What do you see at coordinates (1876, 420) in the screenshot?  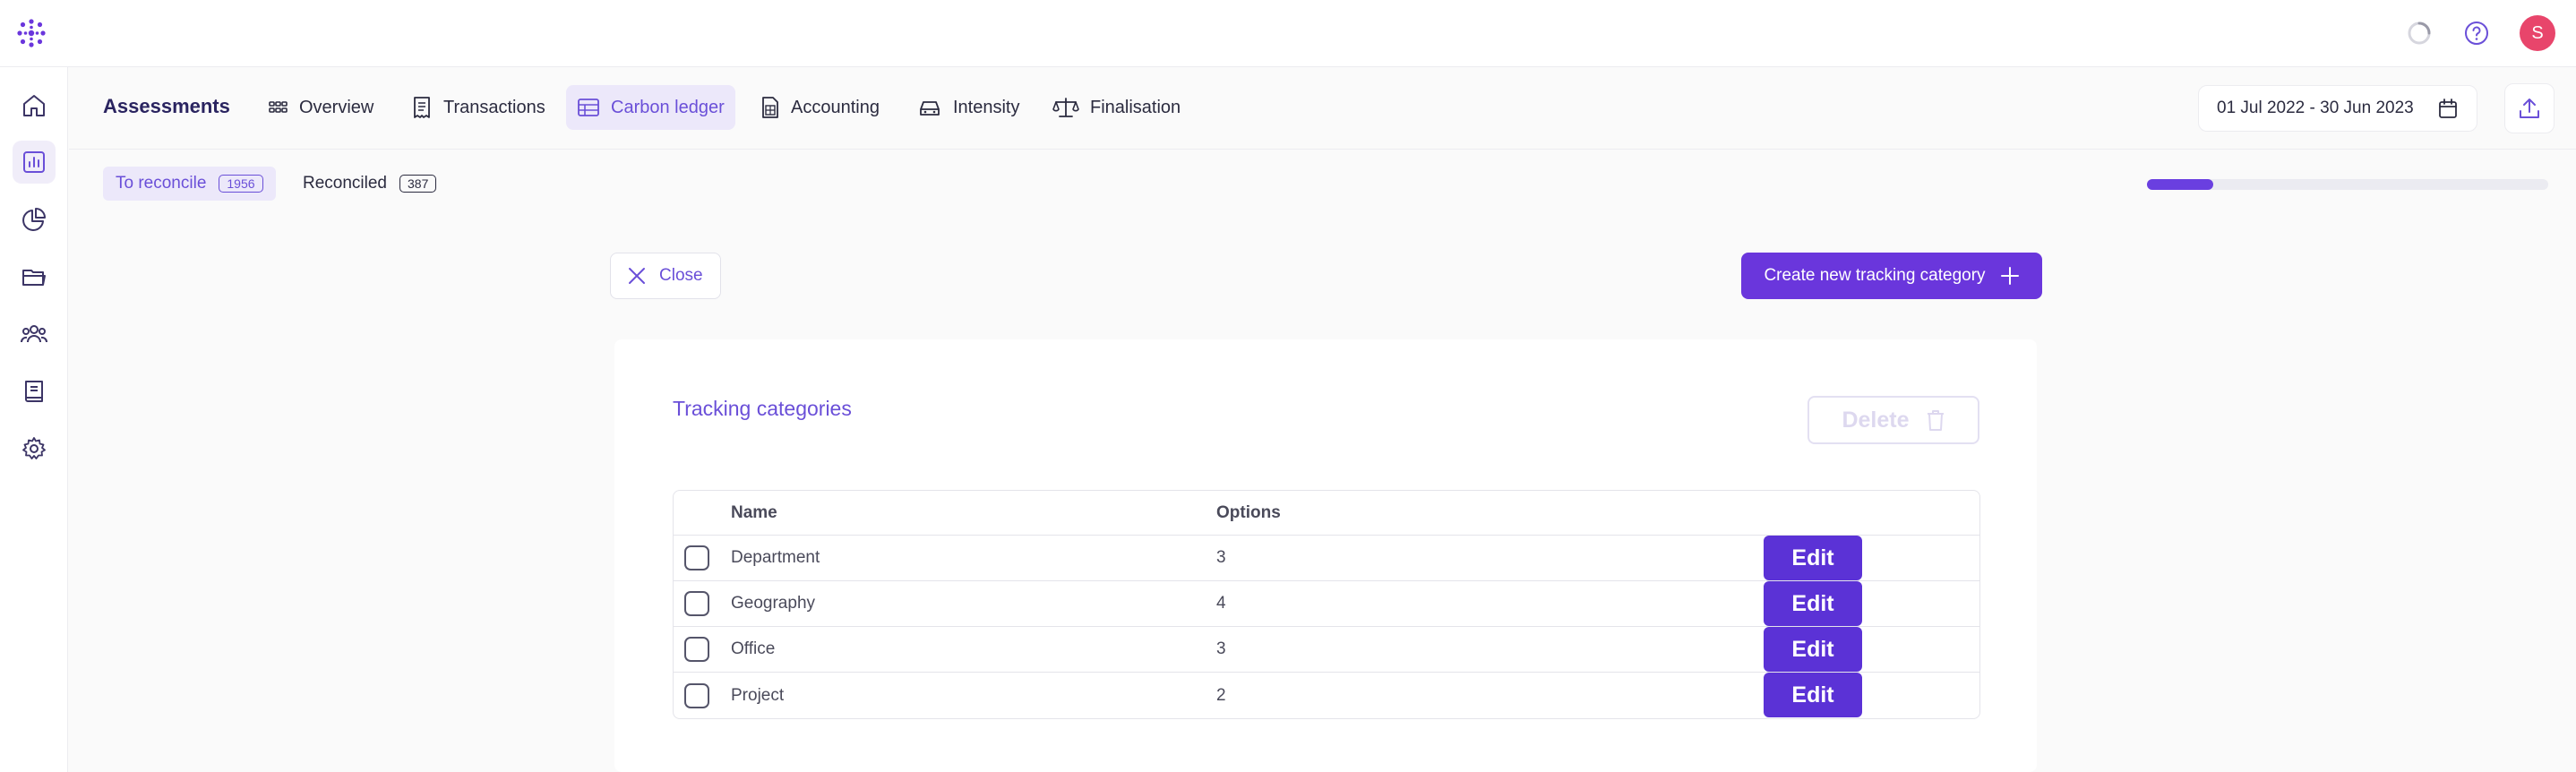 I see `delete-label: Delete` at bounding box center [1876, 420].